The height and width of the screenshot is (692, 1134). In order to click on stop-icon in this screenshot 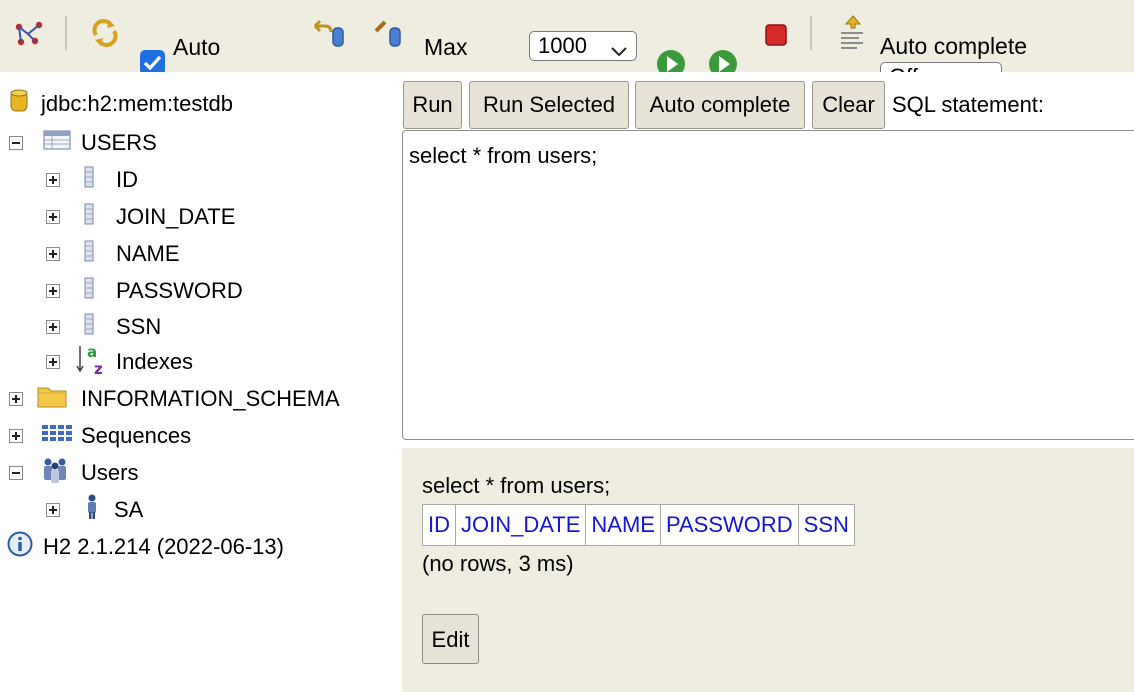, I will do `click(776, 38)`.